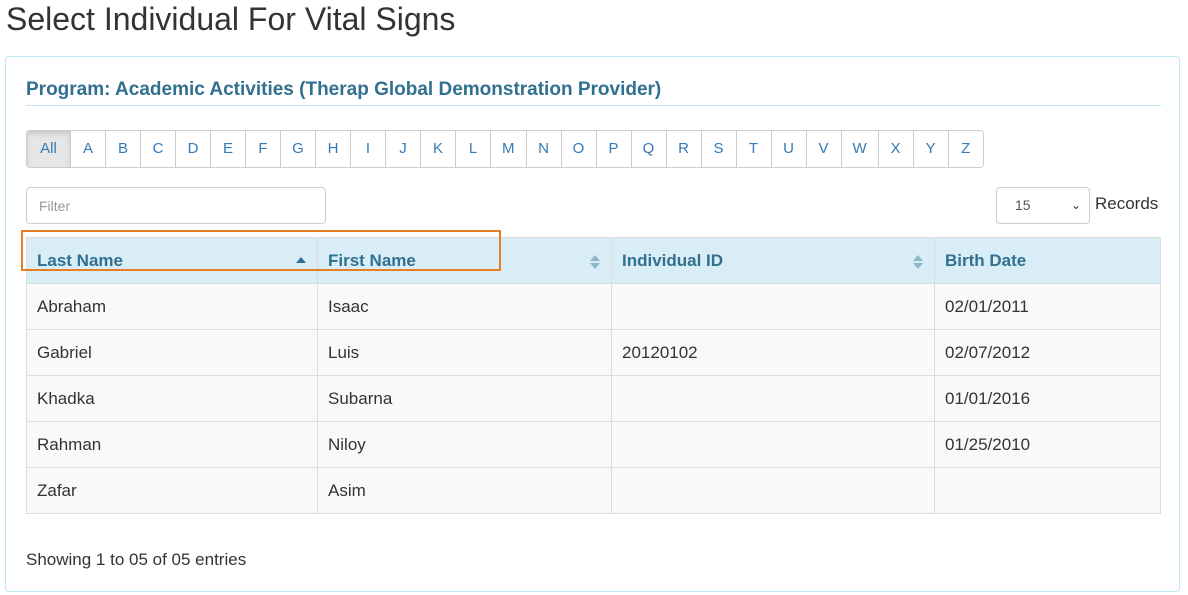 This screenshot has height=595, width=1188. What do you see at coordinates (464, 260) in the screenshot?
I see `column-header-first-name: First Name` at bounding box center [464, 260].